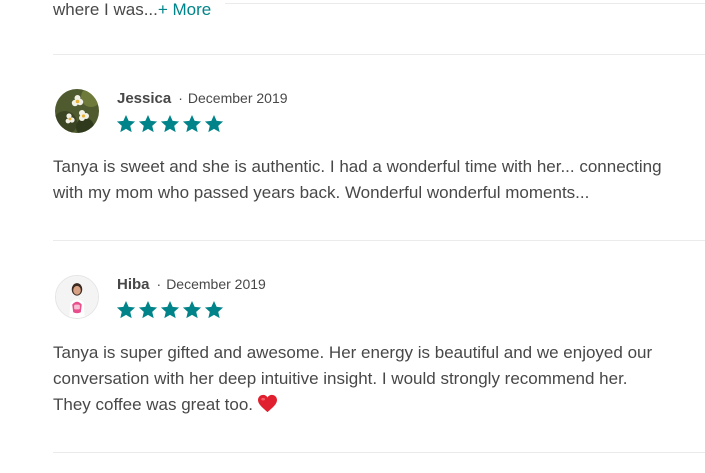 Image resolution: width=705 pixels, height=473 pixels. I want to click on person-photo-avatar, so click(77, 297).